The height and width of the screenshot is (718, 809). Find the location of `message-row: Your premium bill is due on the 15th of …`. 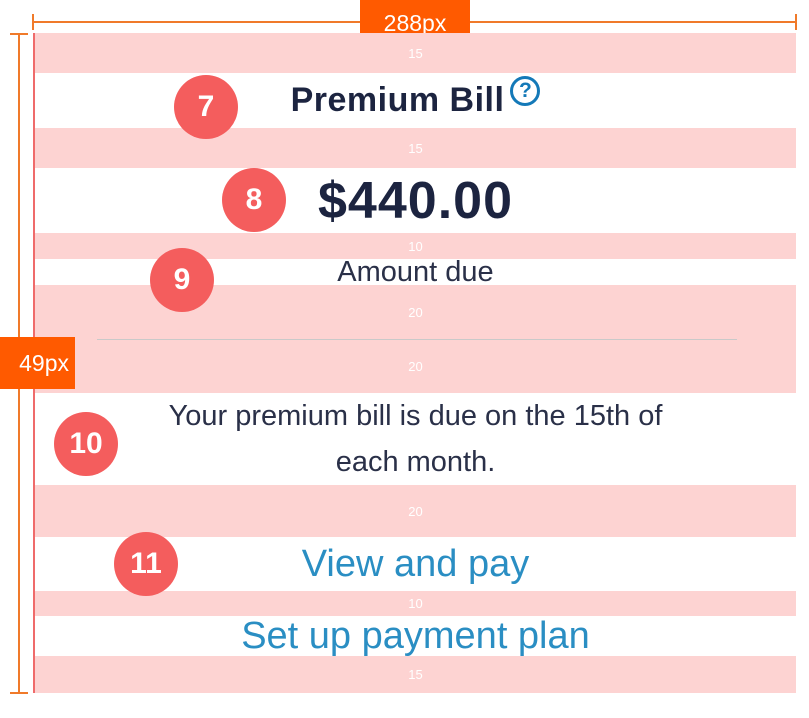

message-row: Your premium bill is due on the 15th of … is located at coordinates (415, 439).